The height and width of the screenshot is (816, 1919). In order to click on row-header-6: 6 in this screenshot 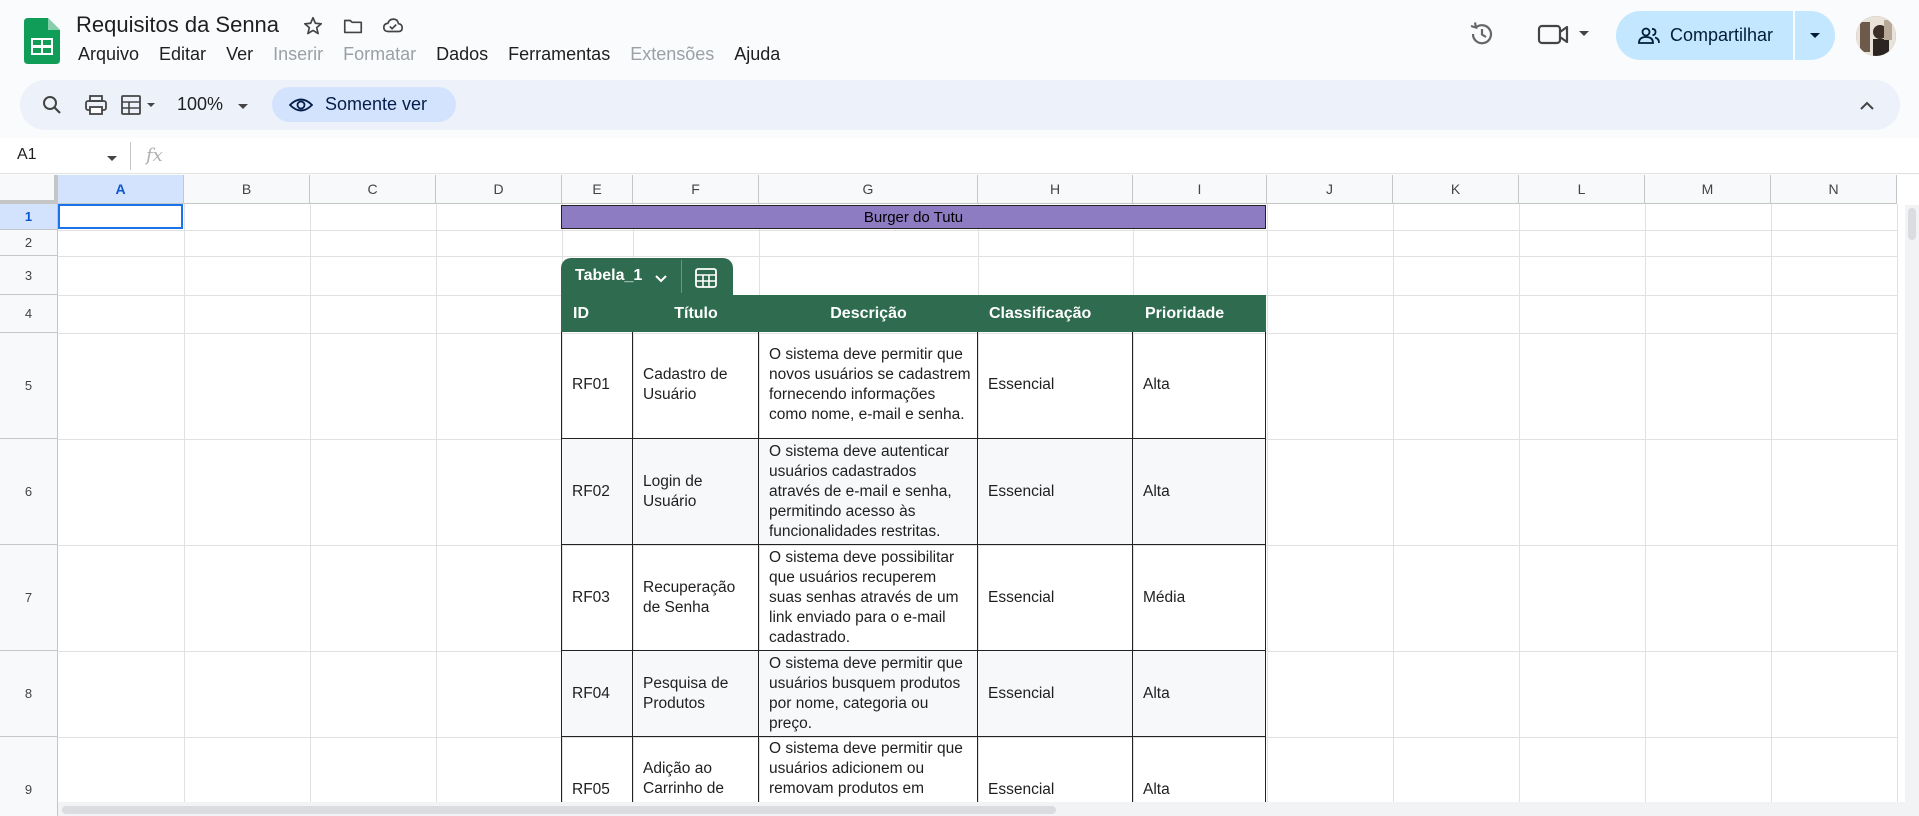, I will do `click(29, 492)`.